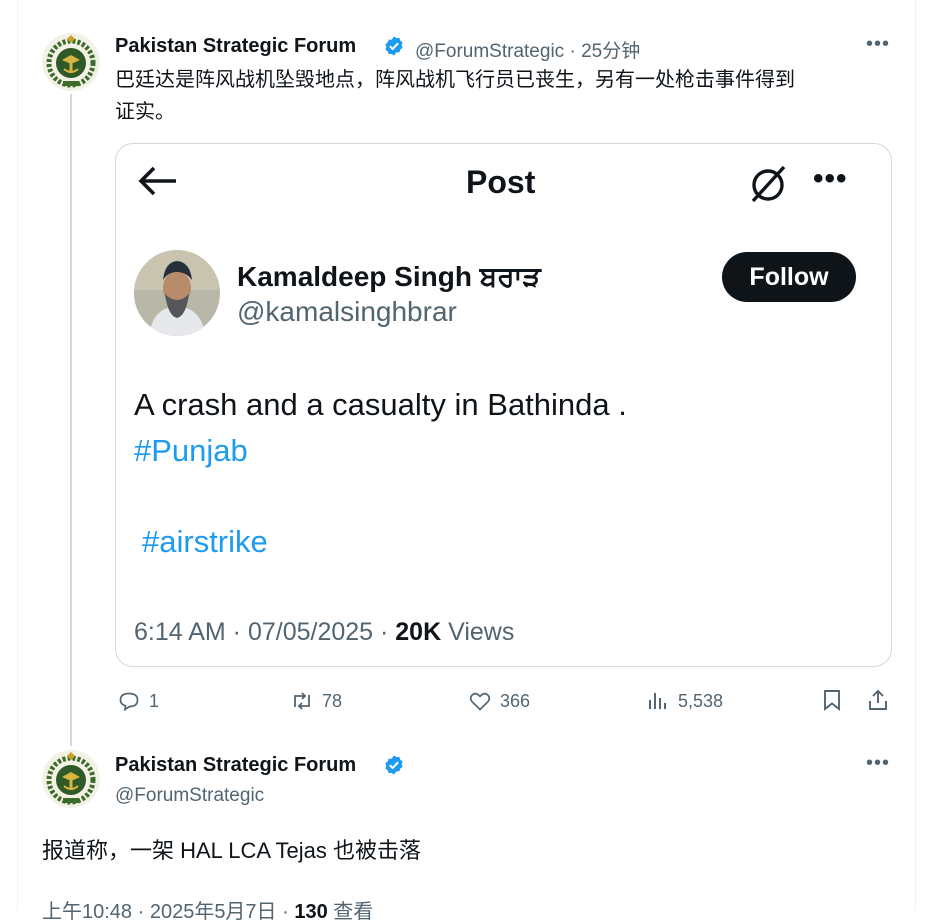 Image resolution: width=946 pixels, height=924 pixels. I want to click on quoted-views-count: 20K, so click(418, 632).